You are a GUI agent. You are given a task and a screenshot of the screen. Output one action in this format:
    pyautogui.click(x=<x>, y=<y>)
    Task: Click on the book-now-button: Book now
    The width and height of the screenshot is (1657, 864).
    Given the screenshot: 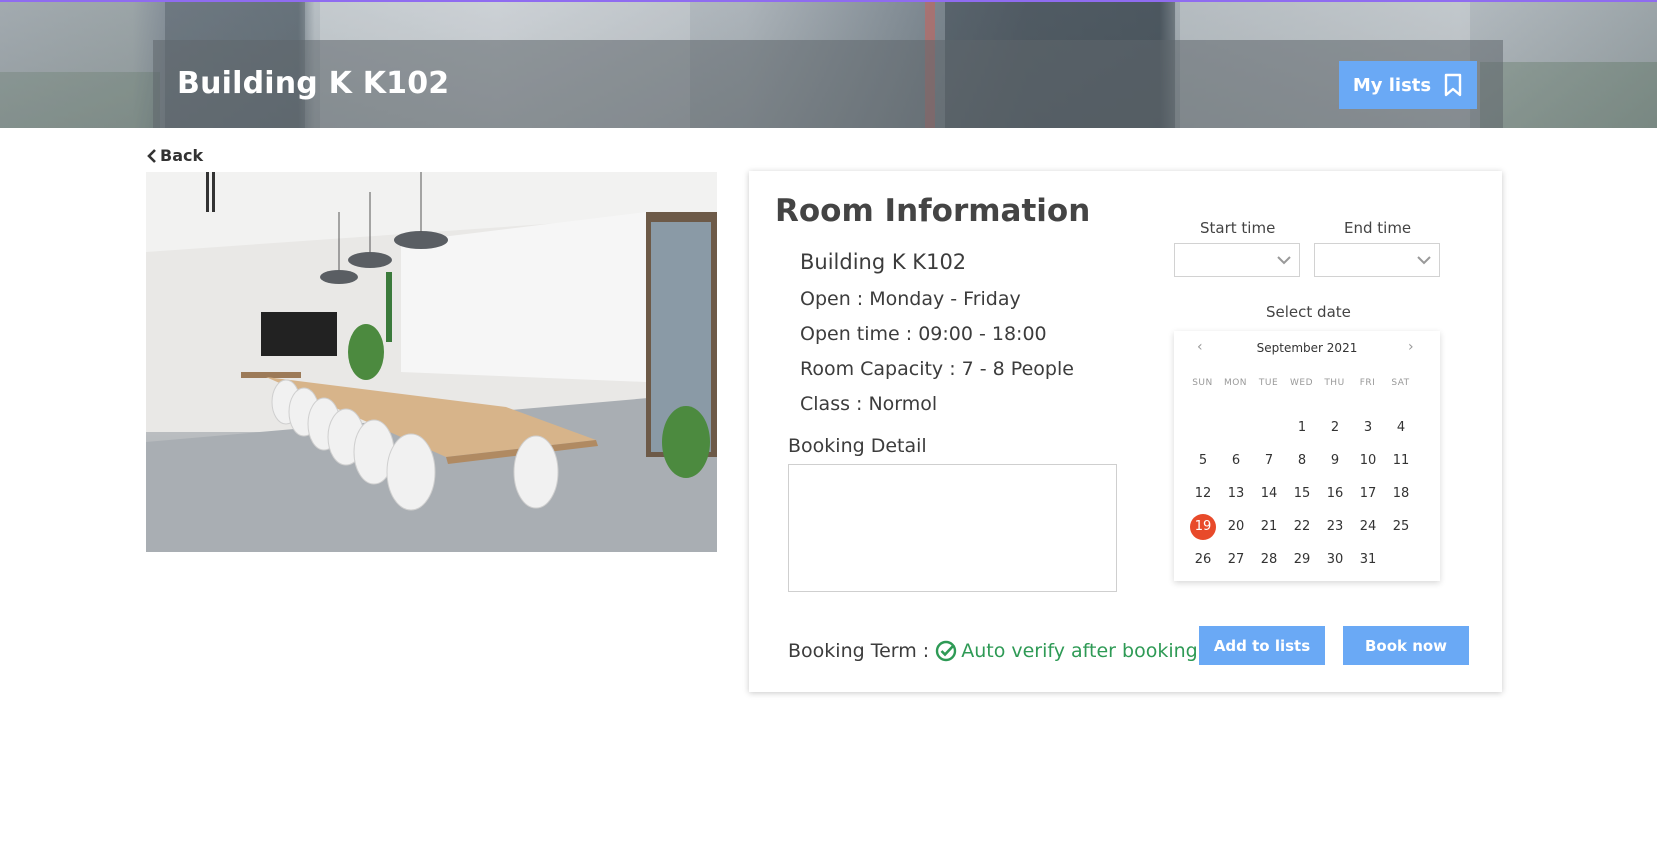 What is the action you would take?
    pyautogui.click(x=1406, y=645)
    